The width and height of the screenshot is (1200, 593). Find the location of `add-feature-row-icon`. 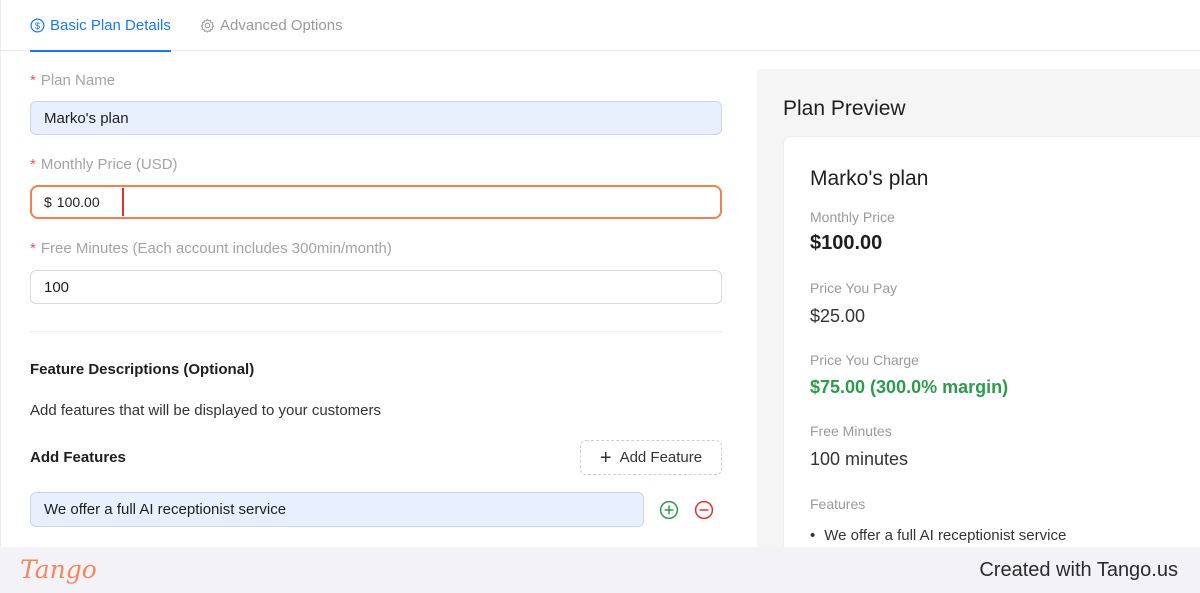

add-feature-row-icon is located at coordinates (669, 510).